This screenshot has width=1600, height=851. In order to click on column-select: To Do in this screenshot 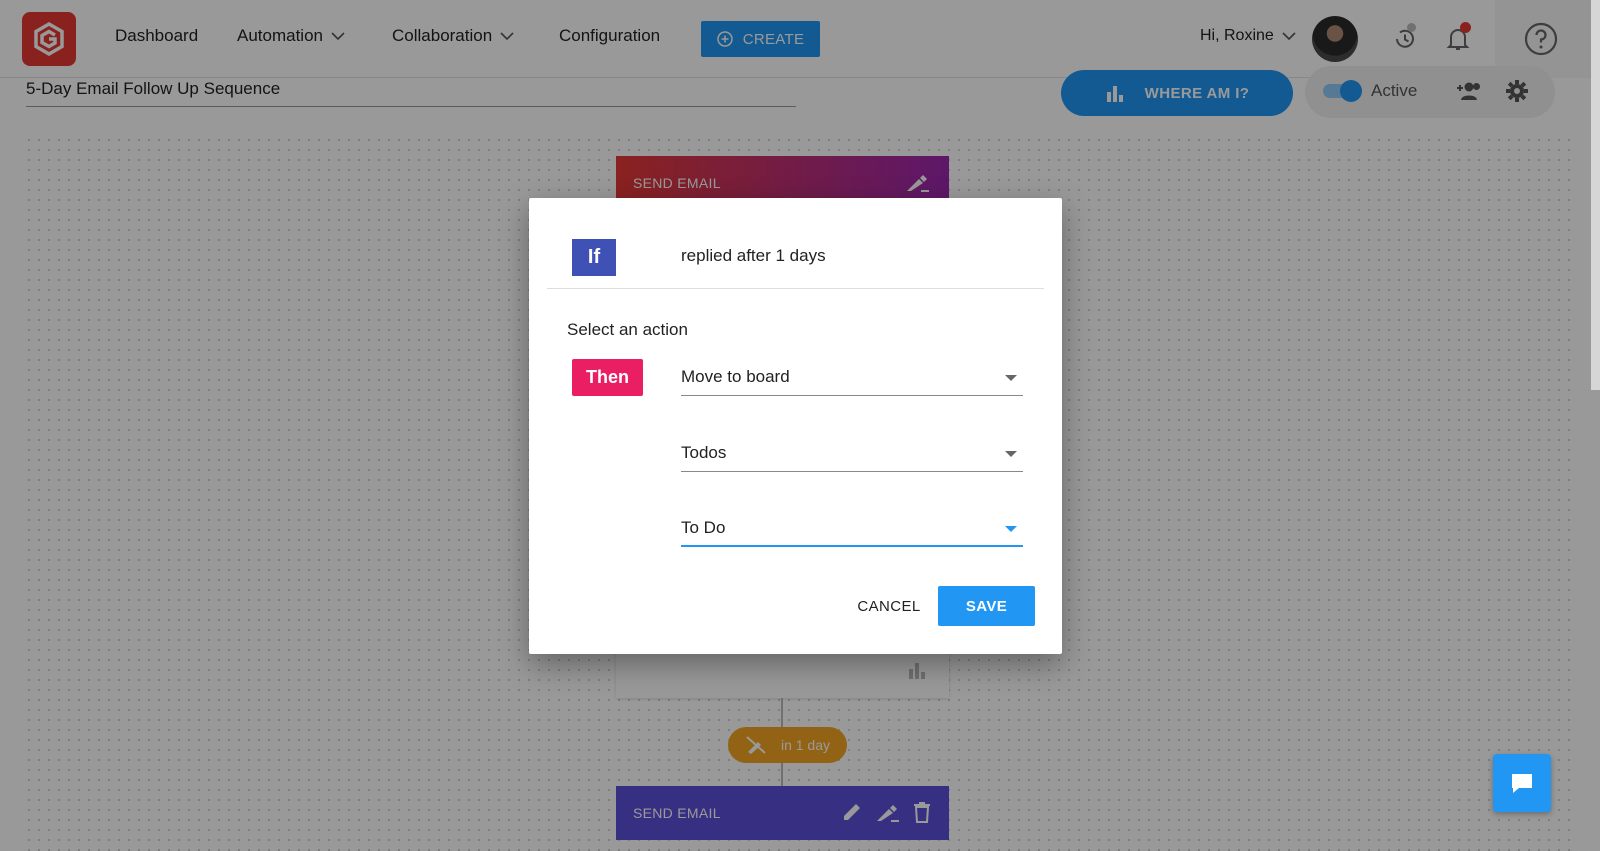, I will do `click(852, 528)`.